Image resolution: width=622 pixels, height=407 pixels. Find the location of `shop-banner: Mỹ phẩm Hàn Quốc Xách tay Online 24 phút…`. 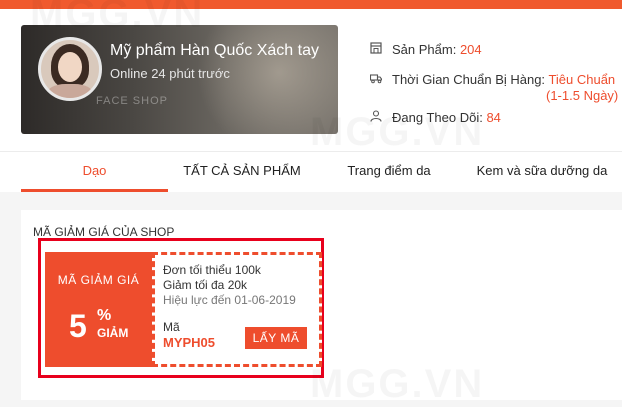

shop-banner: Mỹ phẩm Hàn Quốc Xách tay Online 24 phút… is located at coordinates (179, 79).